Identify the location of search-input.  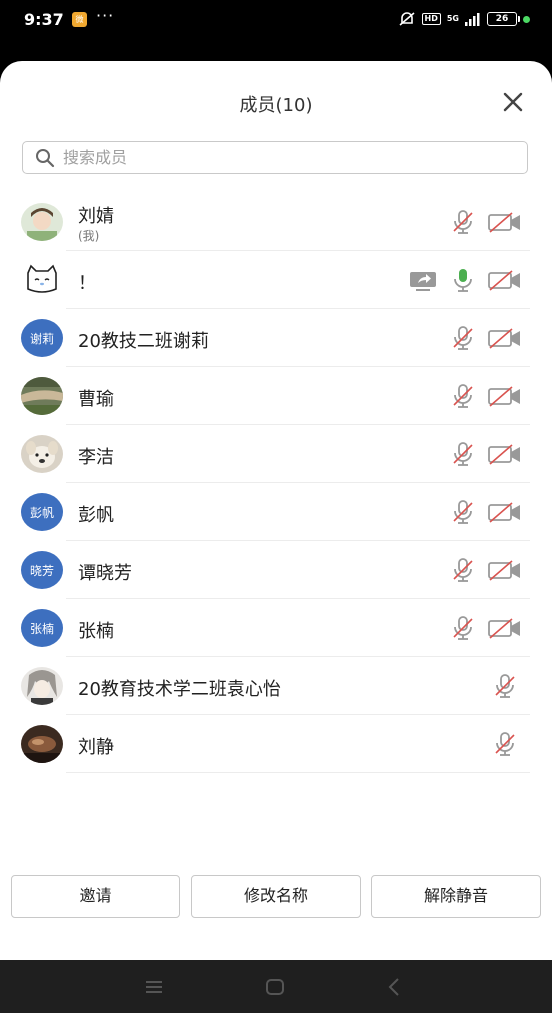
(273, 157).